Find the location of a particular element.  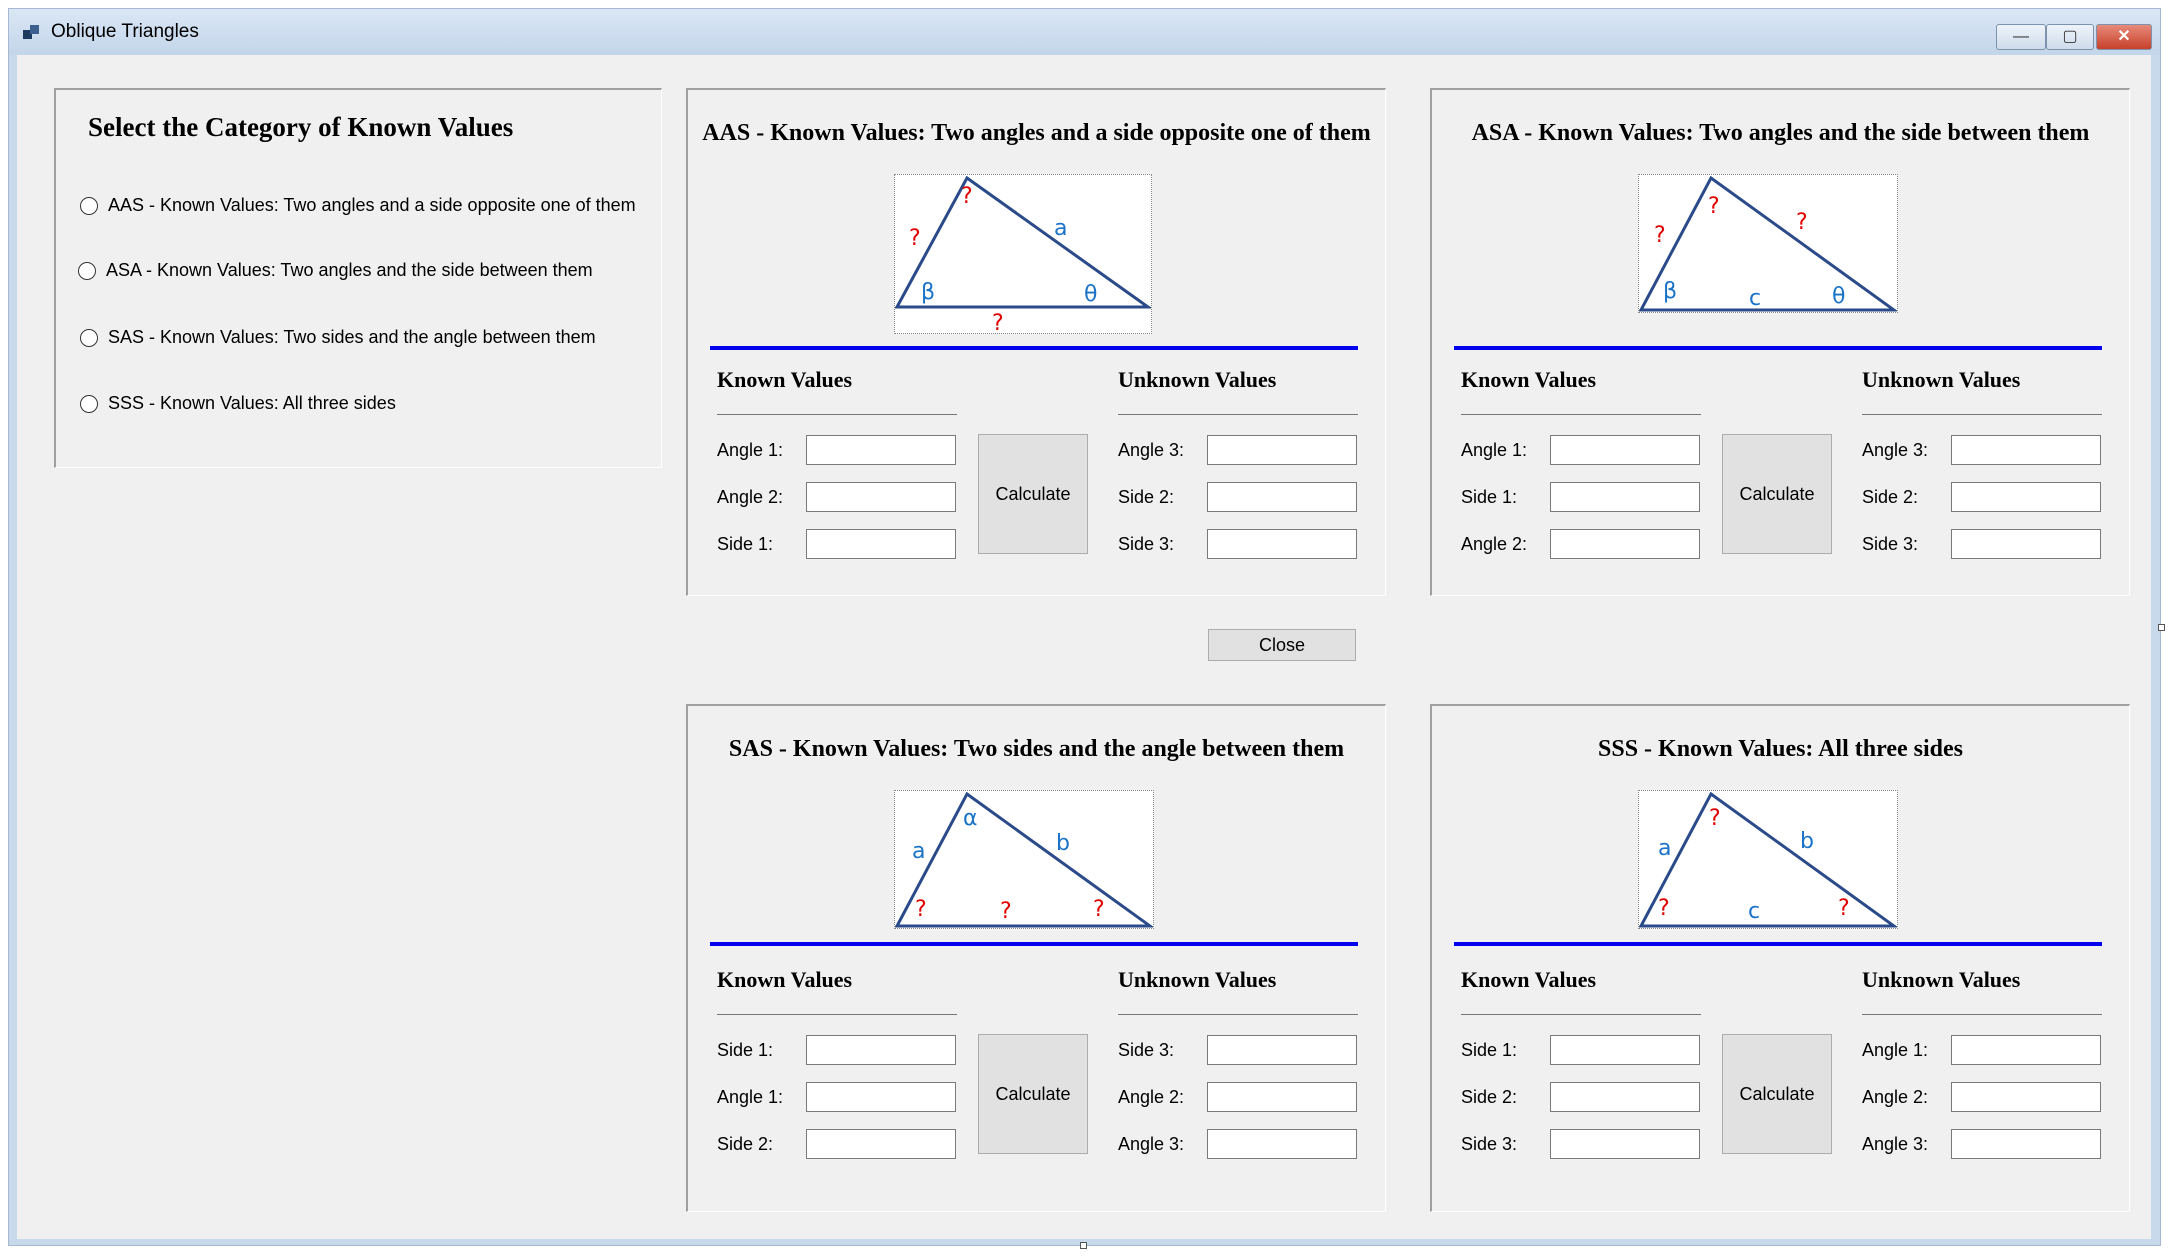

unknown-label-1: Angle 1: is located at coordinates (1895, 1050).